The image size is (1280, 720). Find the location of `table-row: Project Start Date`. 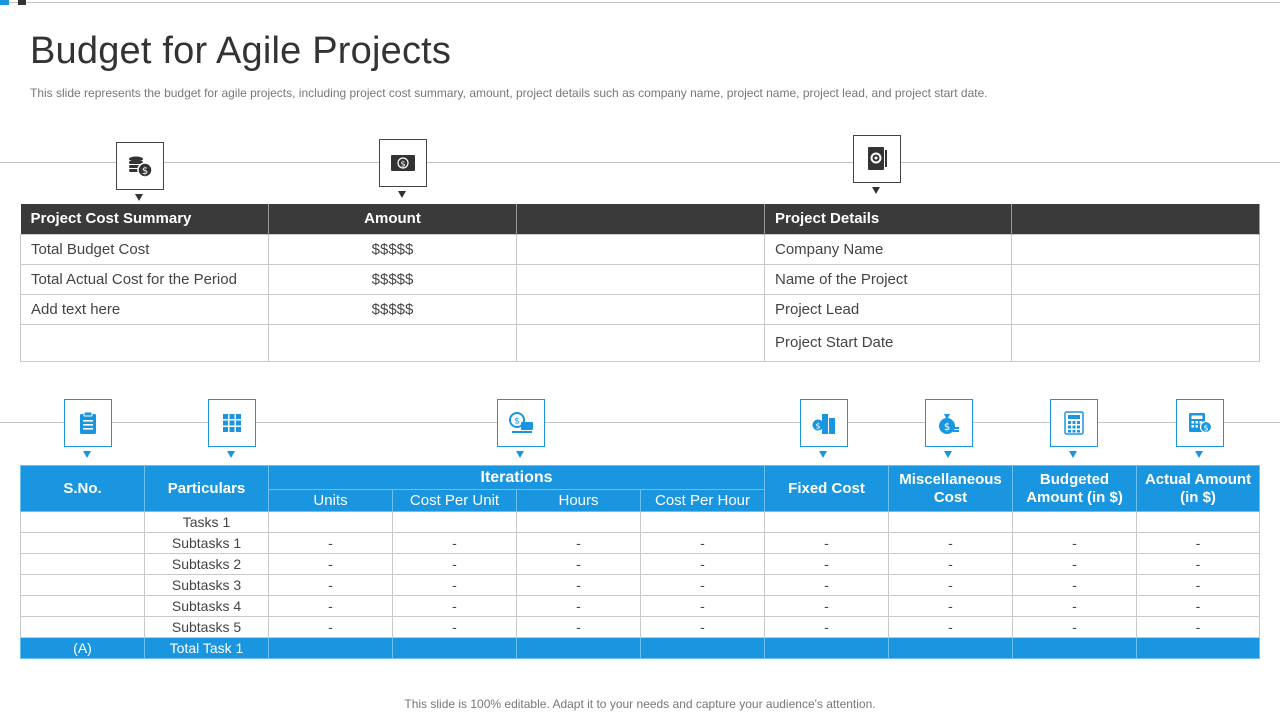

table-row: Project Start Date is located at coordinates (640, 342).